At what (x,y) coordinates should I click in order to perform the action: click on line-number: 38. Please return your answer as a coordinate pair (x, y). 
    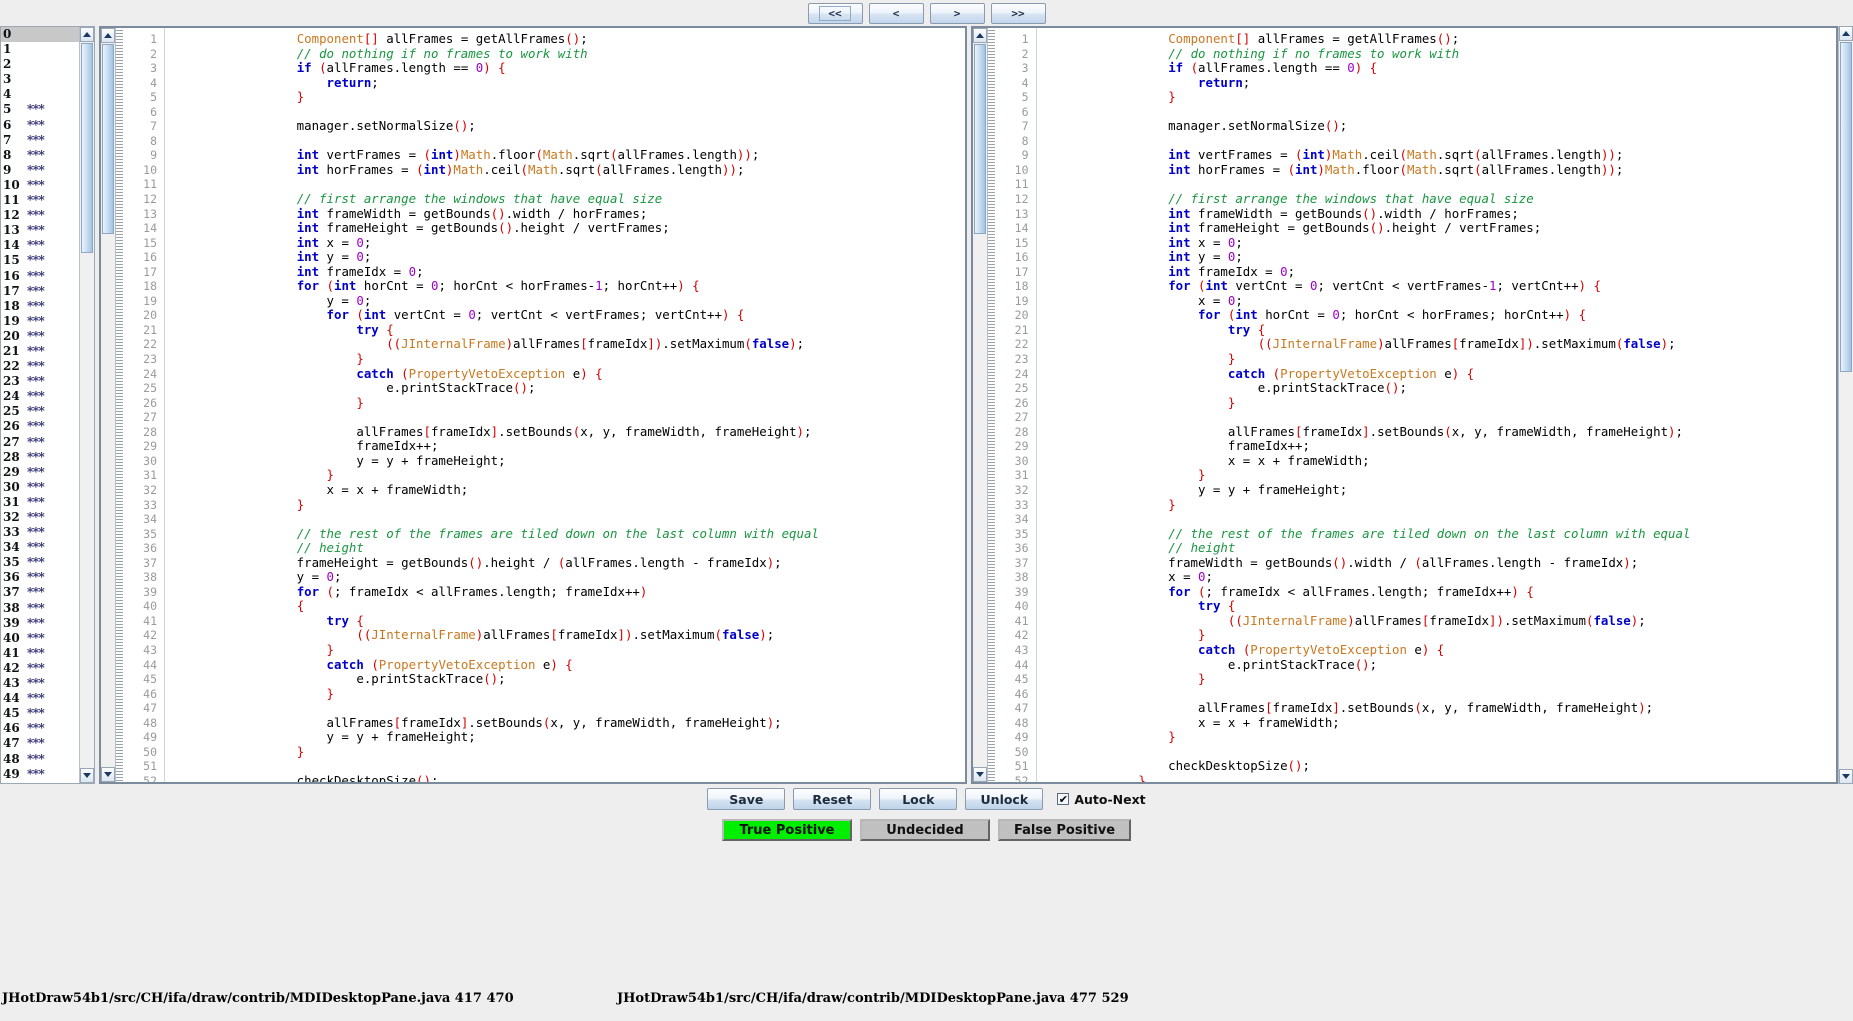
    Looking at the image, I should click on (1021, 577).